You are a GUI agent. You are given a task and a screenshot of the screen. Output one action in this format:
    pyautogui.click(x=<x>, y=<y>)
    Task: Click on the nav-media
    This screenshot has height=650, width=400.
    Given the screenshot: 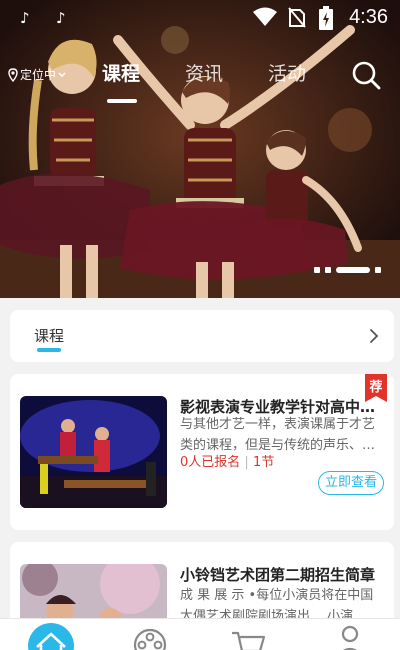 What is the action you would take?
    pyautogui.click(x=150, y=636)
    